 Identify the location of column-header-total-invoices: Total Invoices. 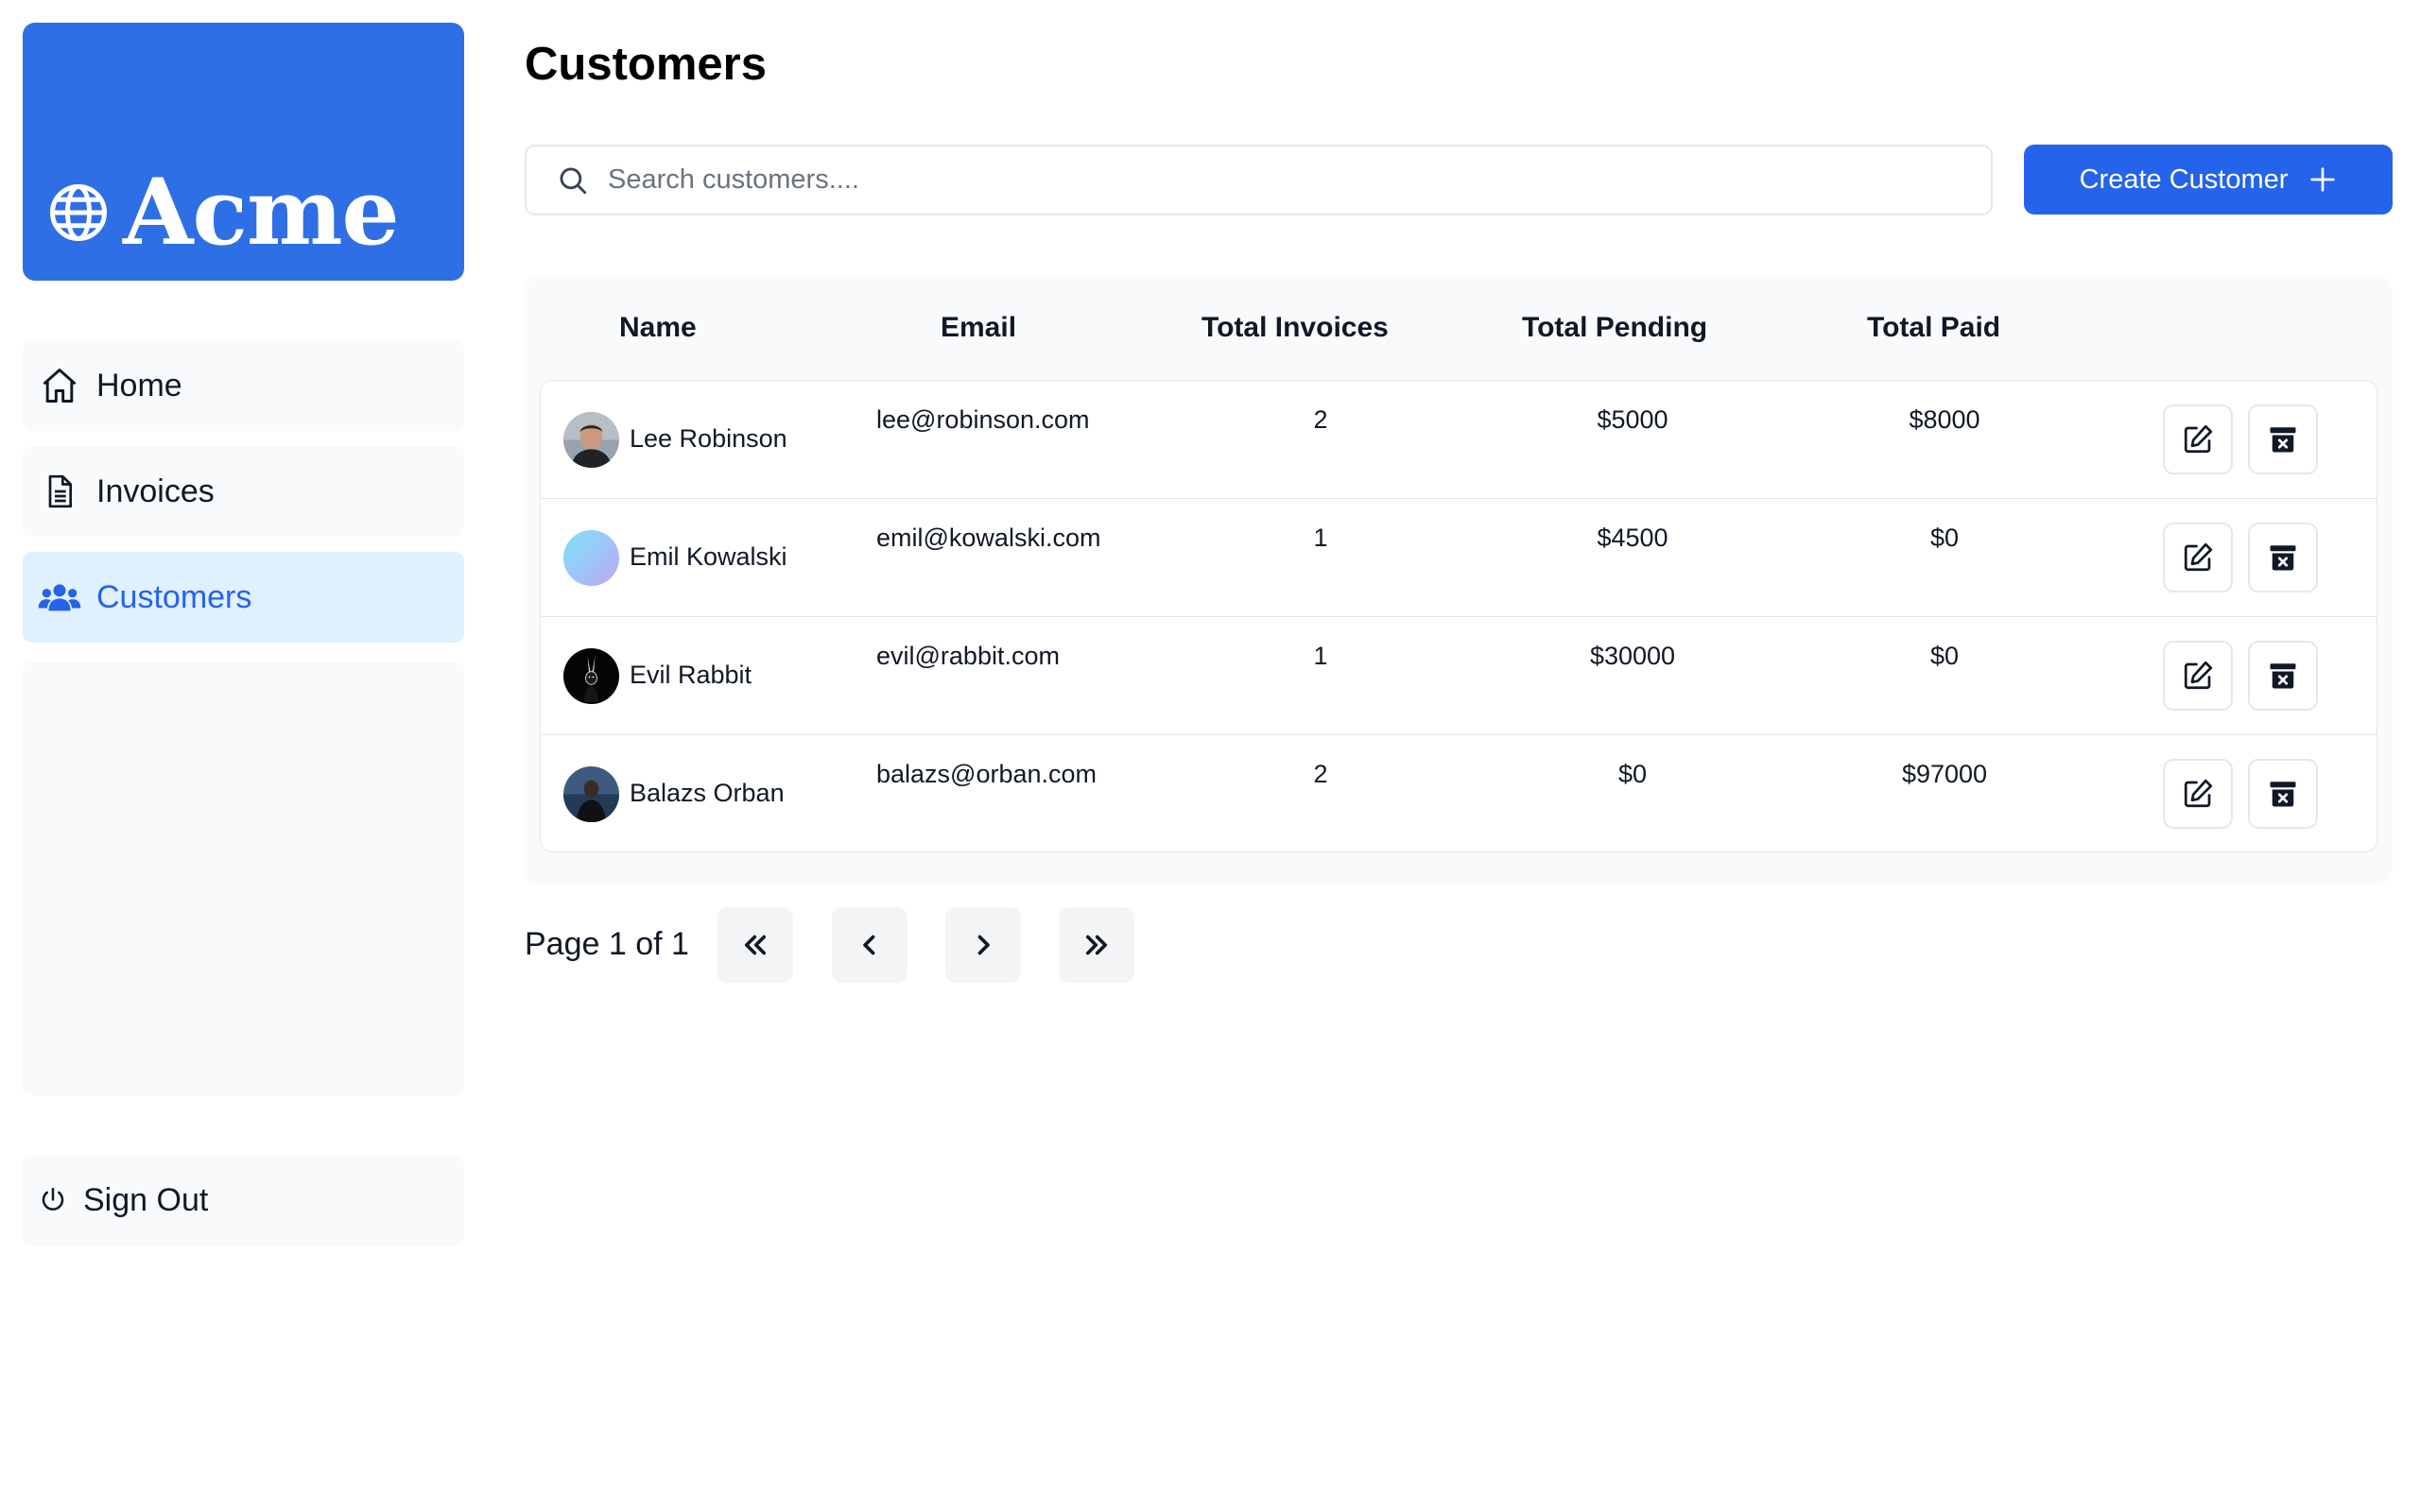
(1295, 327).